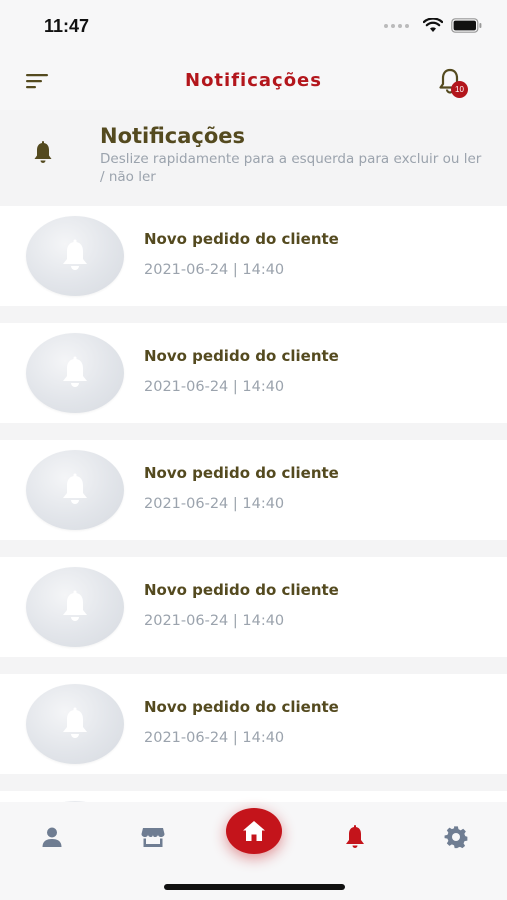 This screenshot has width=507, height=900. I want to click on status-time: 11:47, so click(67, 26).